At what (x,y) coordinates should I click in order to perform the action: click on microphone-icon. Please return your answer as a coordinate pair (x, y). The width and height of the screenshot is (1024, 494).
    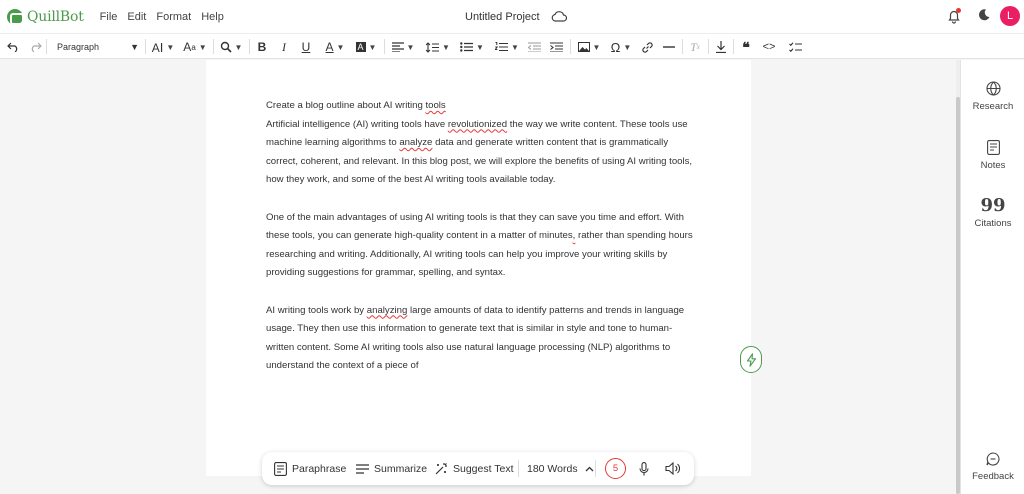
    Looking at the image, I should click on (644, 468).